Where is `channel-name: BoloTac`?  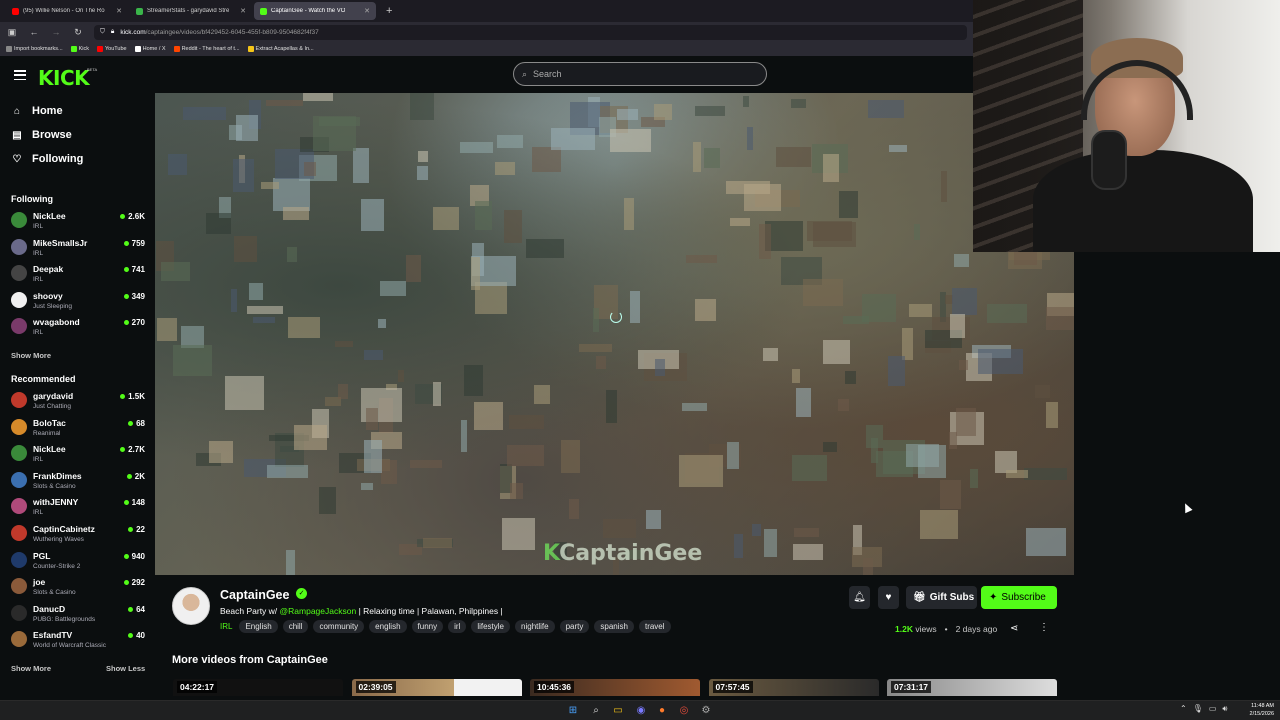
channel-name: BoloTac is located at coordinates (49, 422).